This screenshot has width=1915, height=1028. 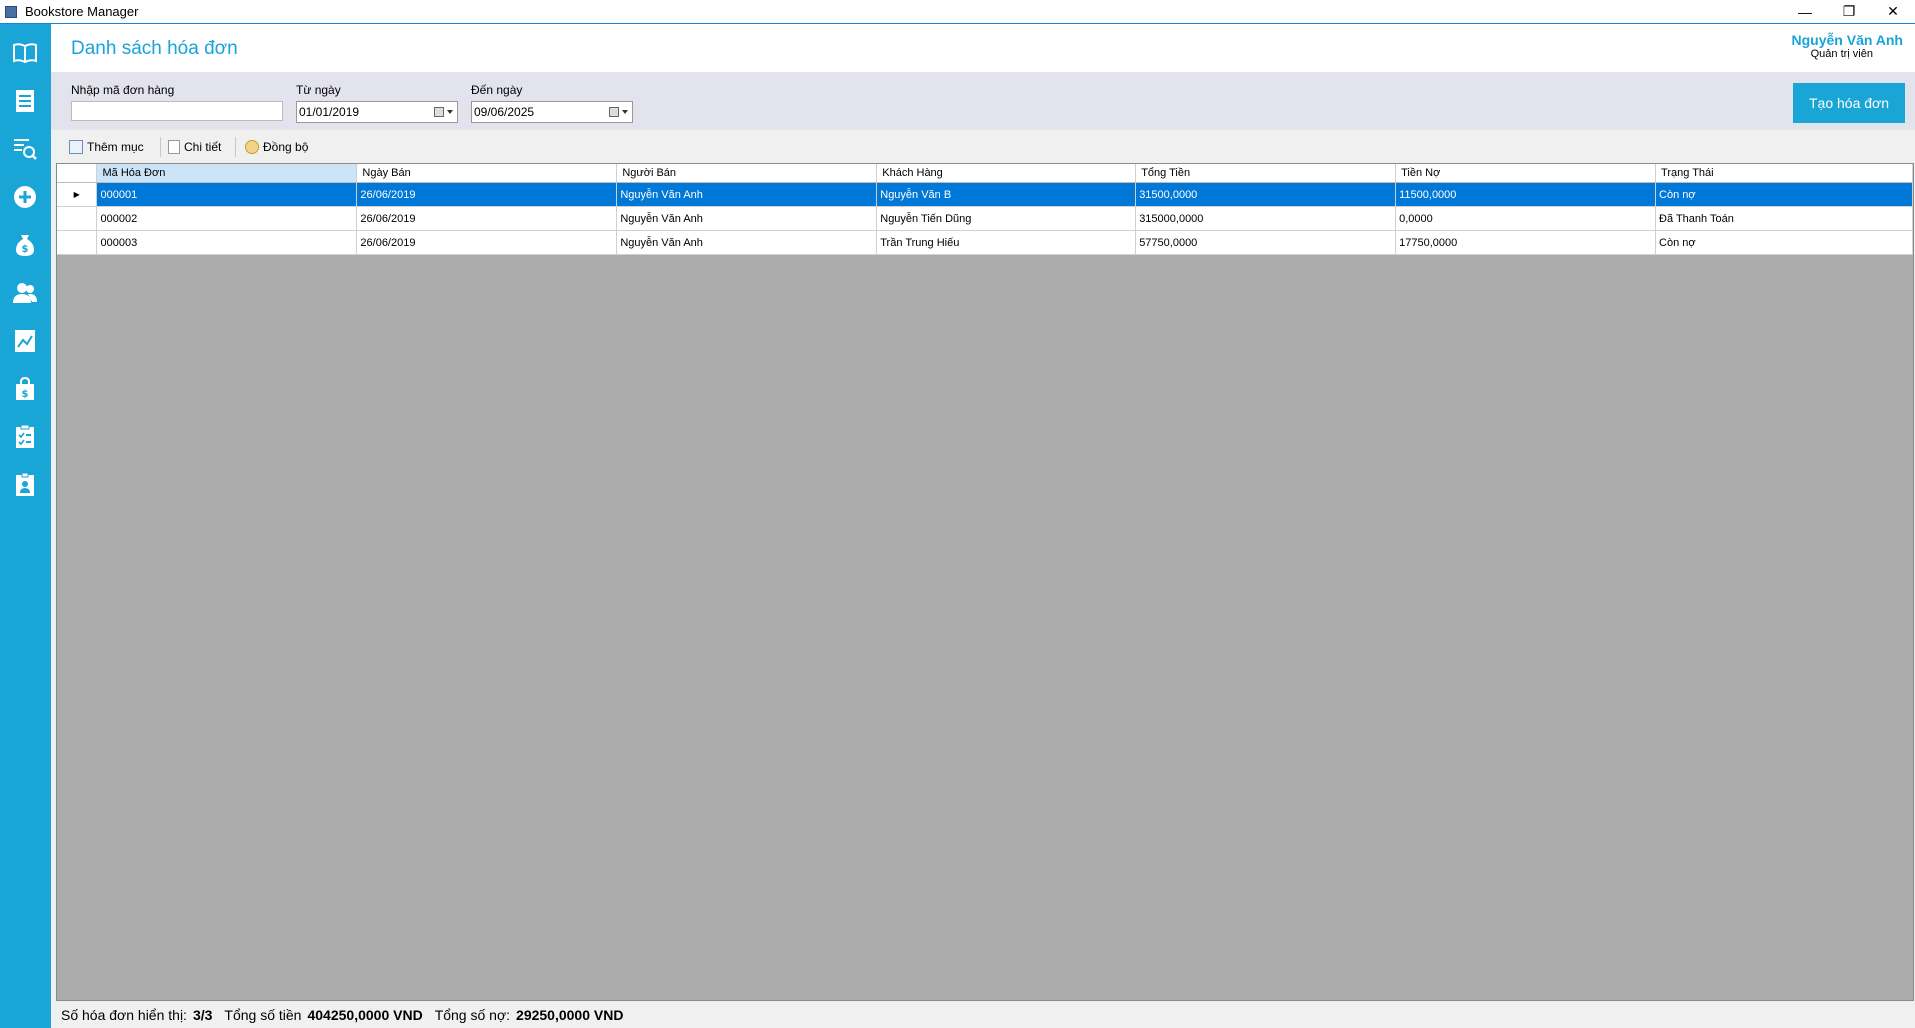 I want to click on sidebar-item-employees, so click(x=25, y=485).